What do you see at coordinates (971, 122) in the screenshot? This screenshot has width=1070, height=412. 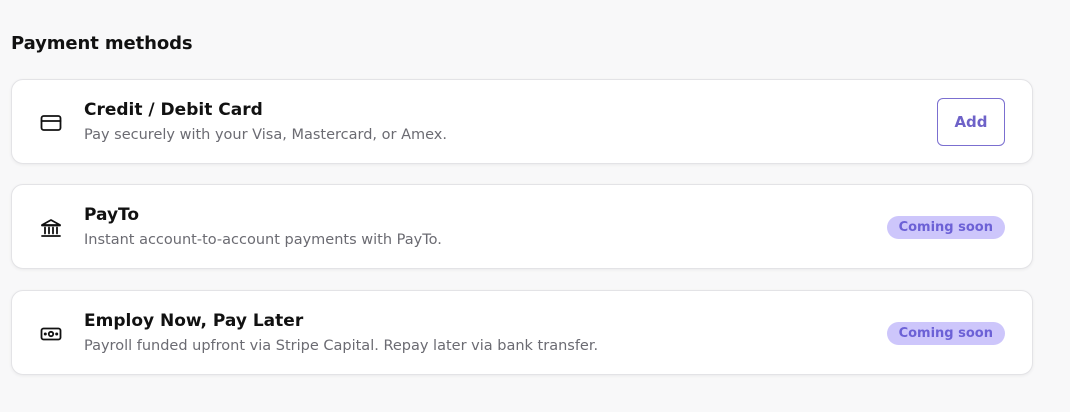 I see `add-card-button: Add` at bounding box center [971, 122].